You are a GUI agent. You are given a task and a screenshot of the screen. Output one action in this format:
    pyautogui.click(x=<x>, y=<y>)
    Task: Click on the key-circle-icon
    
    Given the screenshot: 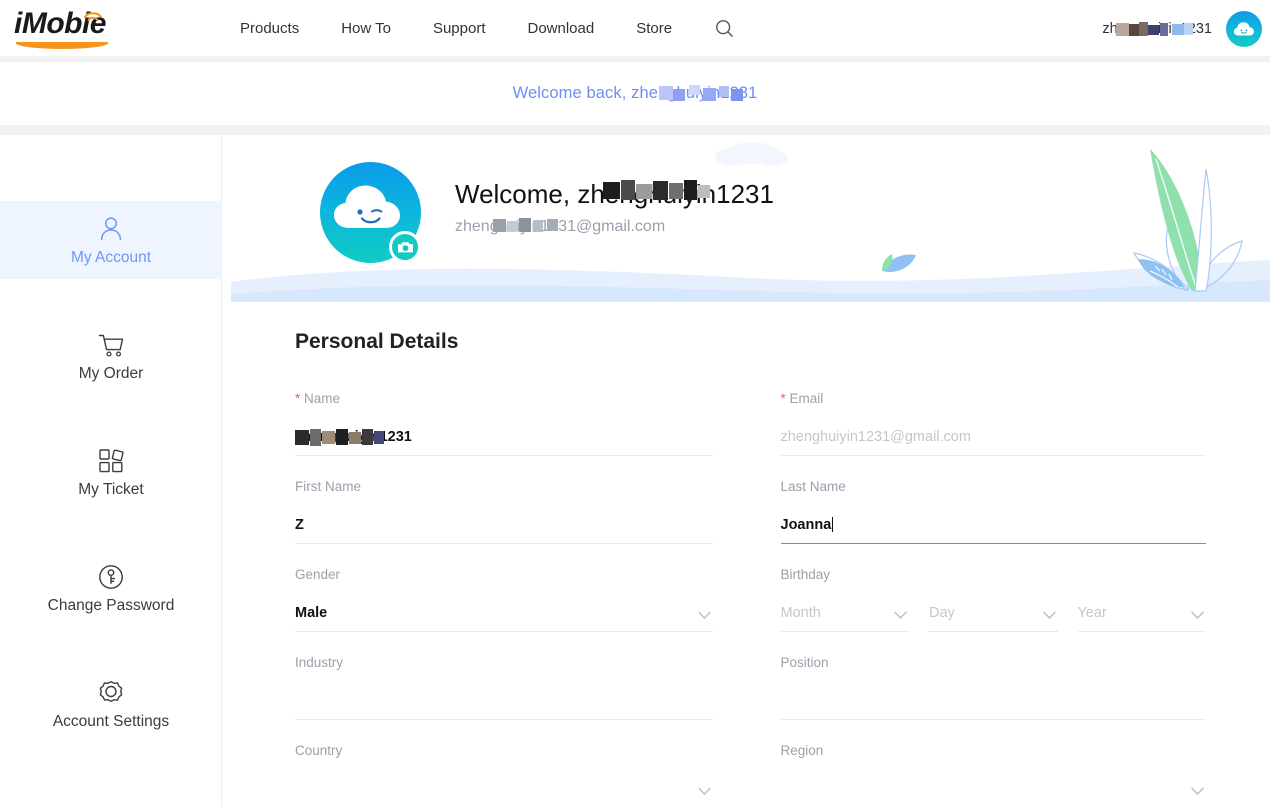 What is the action you would take?
    pyautogui.click(x=111, y=576)
    